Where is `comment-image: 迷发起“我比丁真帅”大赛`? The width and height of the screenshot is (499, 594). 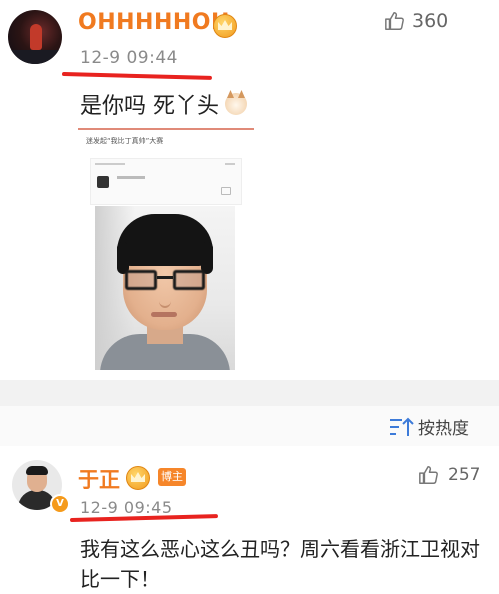
comment-image: 迷发起“我比丁真帅”大赛 is located at coordinates (166, 250).